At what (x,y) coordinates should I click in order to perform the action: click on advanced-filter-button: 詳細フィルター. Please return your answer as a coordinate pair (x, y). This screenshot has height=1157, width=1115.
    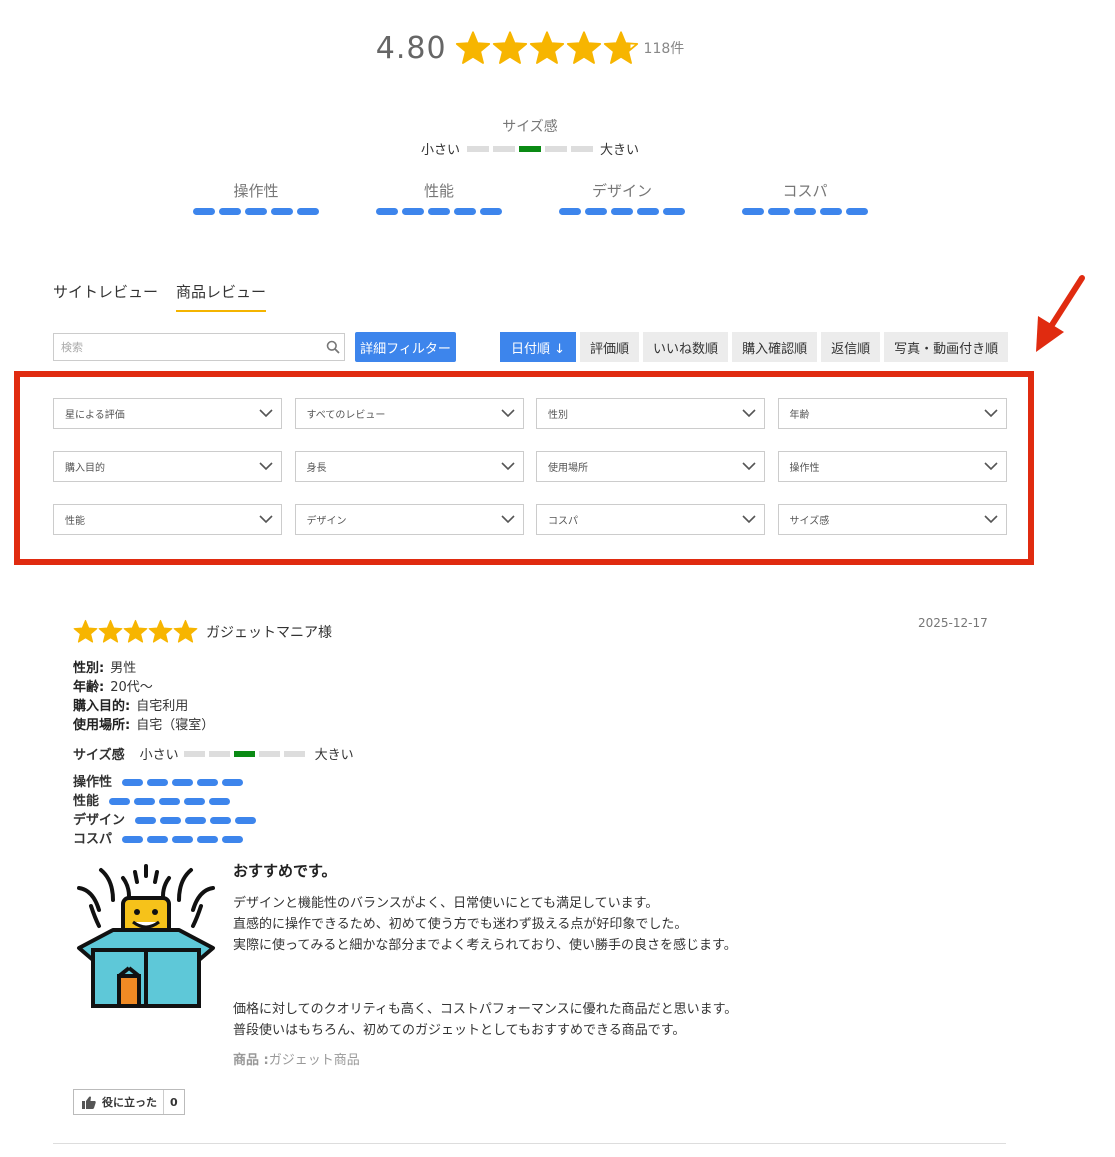
    Looking at the image, I should click on (405, 347).